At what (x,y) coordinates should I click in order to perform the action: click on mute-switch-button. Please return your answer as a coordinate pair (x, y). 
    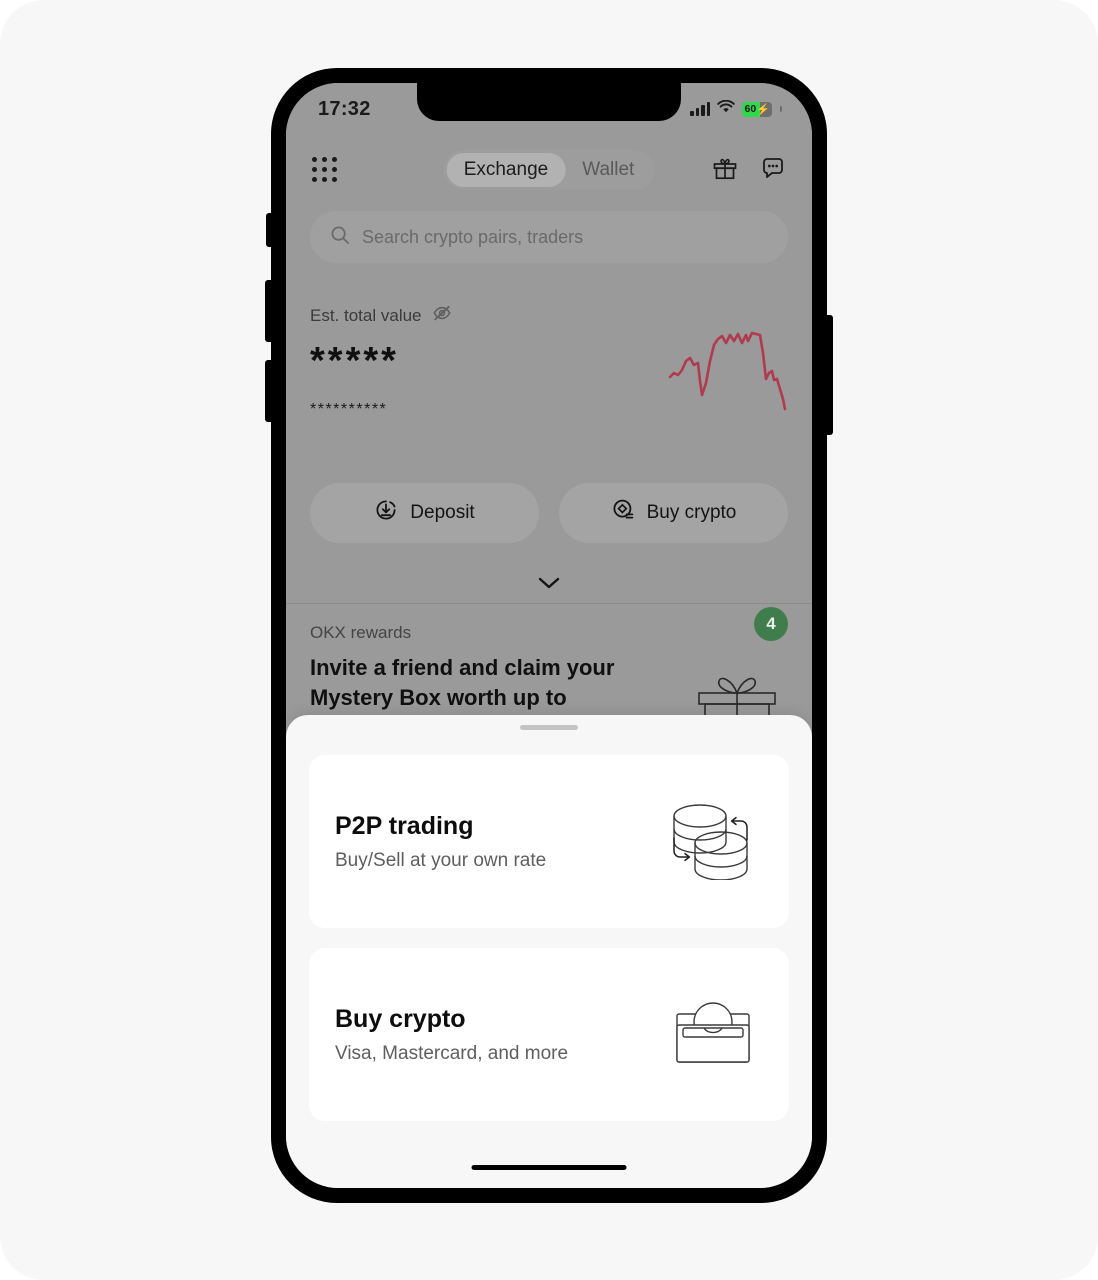
    Looking at the image, I should click on (269, 230).